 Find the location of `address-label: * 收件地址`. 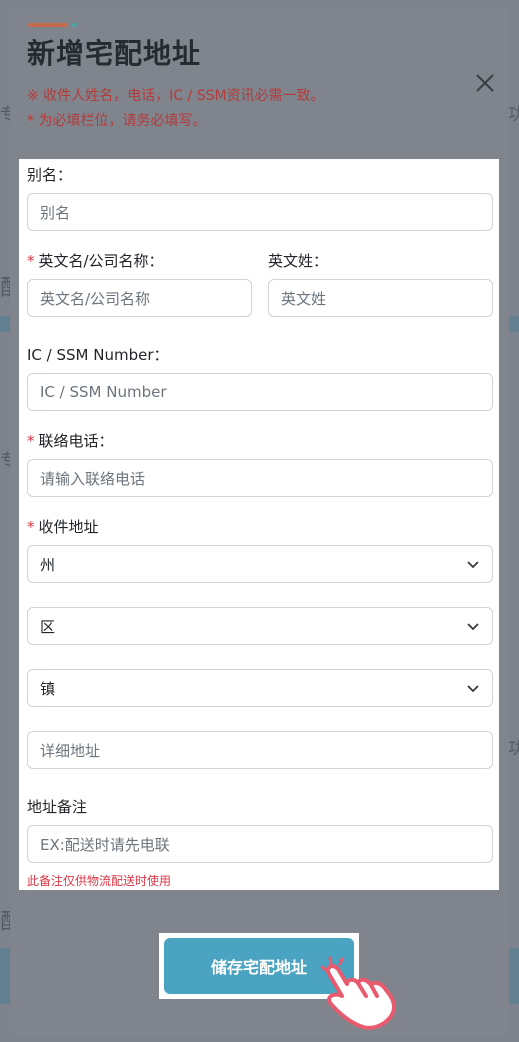

address-label: * 收件地址 is located at coordinates (63, 527).